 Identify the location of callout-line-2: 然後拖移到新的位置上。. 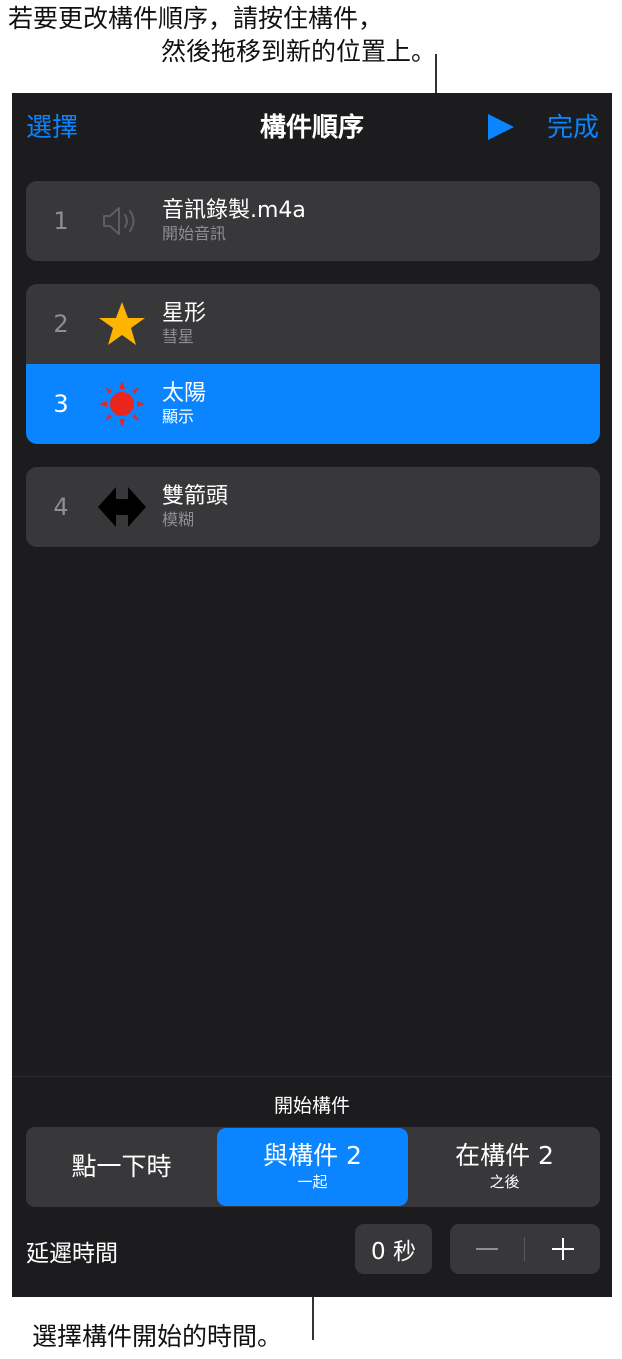
(298, 51).